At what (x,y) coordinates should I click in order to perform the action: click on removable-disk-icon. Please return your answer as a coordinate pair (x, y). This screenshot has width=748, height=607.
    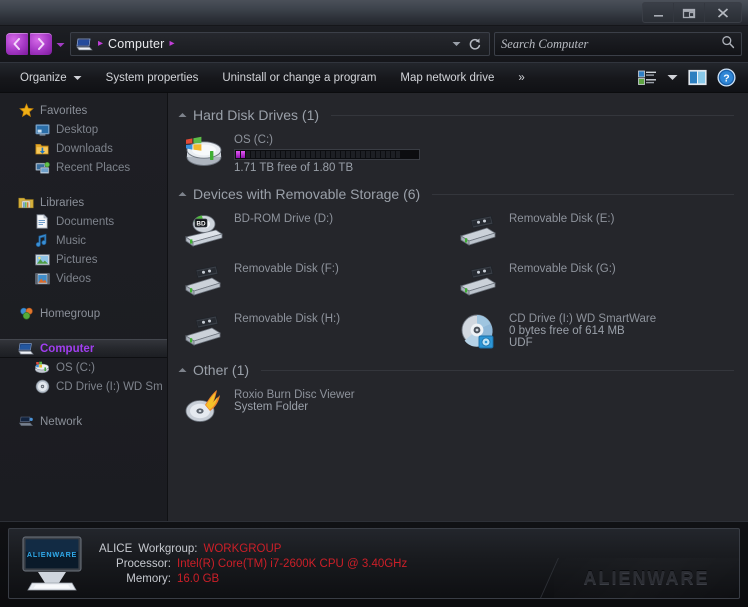
    Looking at the image, I should click on (204, 281).